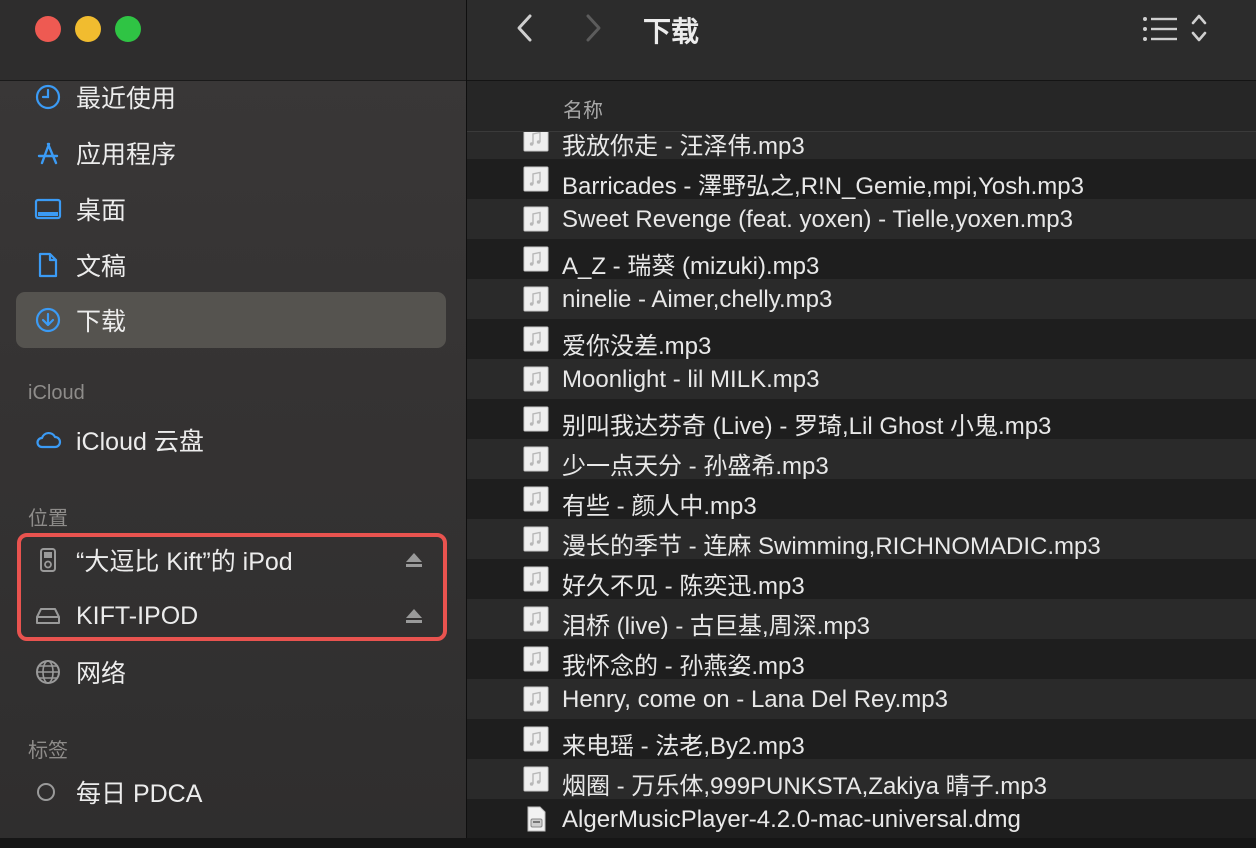 This screenshot has width=1256, height=848. I want to click on zoom-window-button, so click(128, 29).